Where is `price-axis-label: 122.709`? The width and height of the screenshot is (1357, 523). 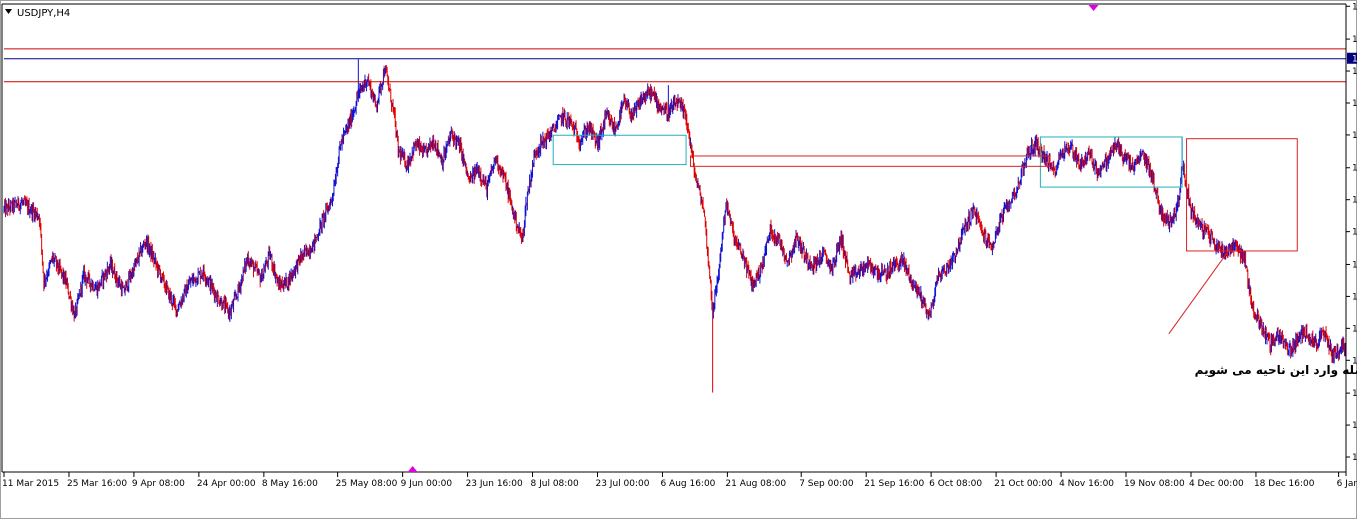
price-axis-label: 122.709 is located at coordinates (1354, 169).